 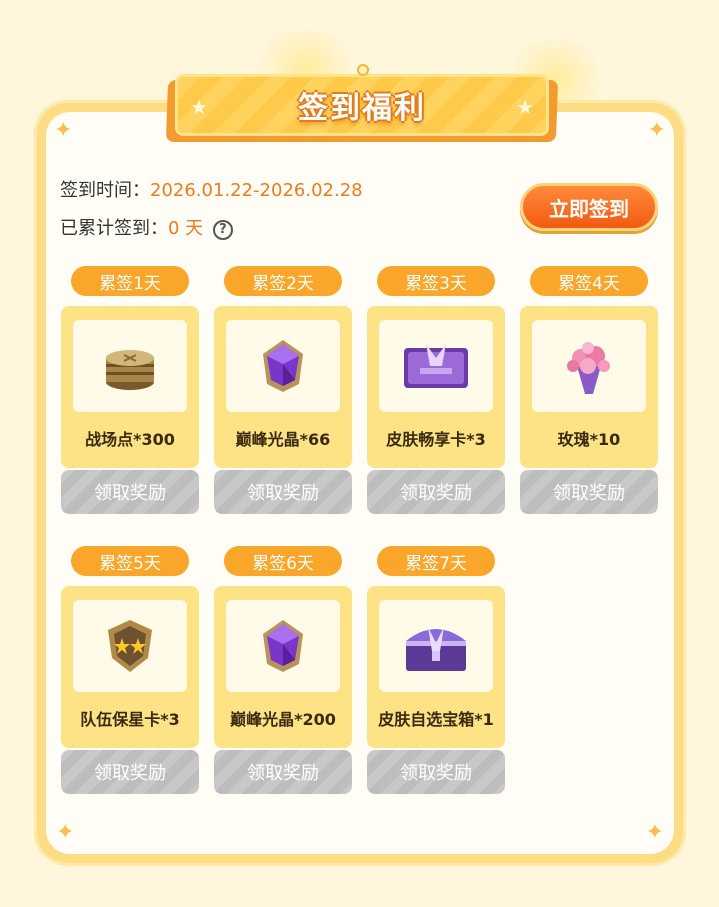 What do you see at coordinates (283, 281) in the screenshot?
I see `day-badge: 累签2天` at bounding box center [283, 281].